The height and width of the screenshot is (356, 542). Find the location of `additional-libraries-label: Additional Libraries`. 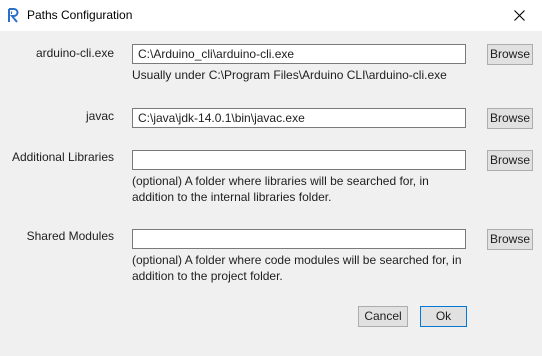

additional-libraries-label: Additional Libraries is located at coordinates (62, 157).